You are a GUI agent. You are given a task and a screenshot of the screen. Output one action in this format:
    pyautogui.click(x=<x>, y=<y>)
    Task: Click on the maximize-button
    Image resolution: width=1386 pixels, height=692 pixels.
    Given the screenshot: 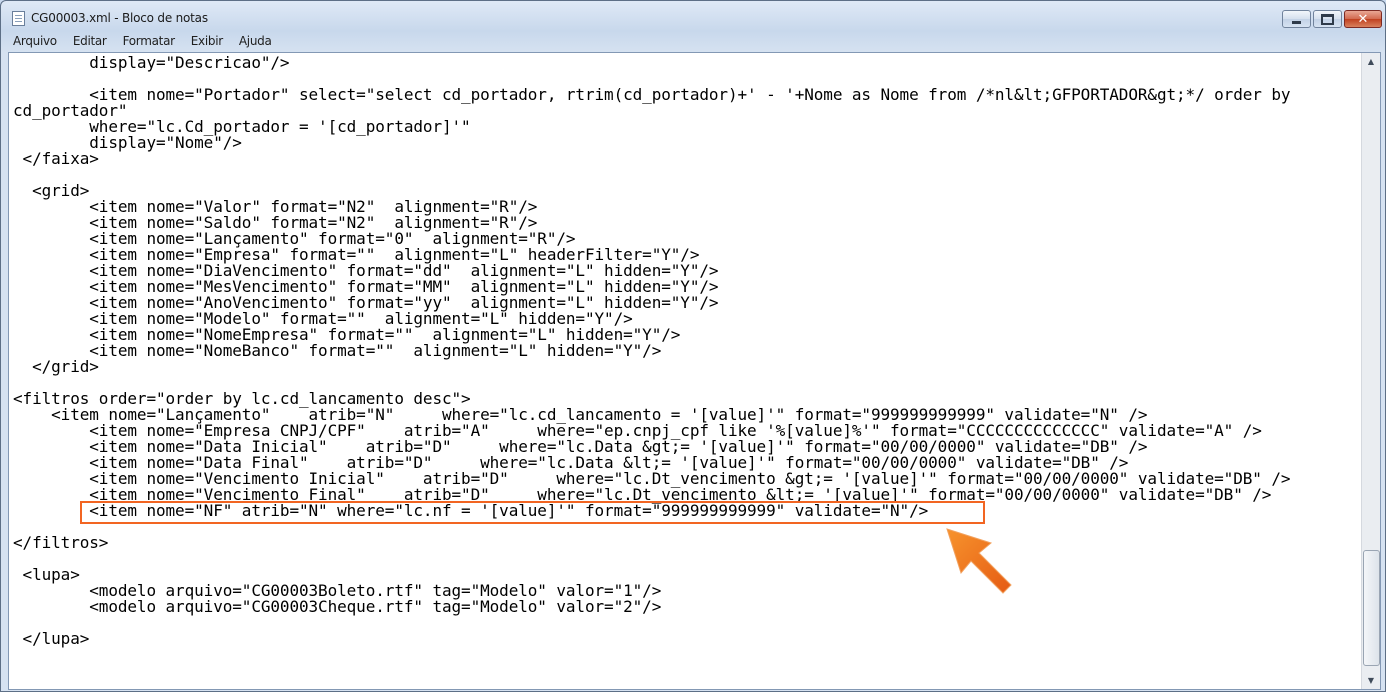 What is the action you would take?
    pyautogui.click(x=1327, y=19)
    